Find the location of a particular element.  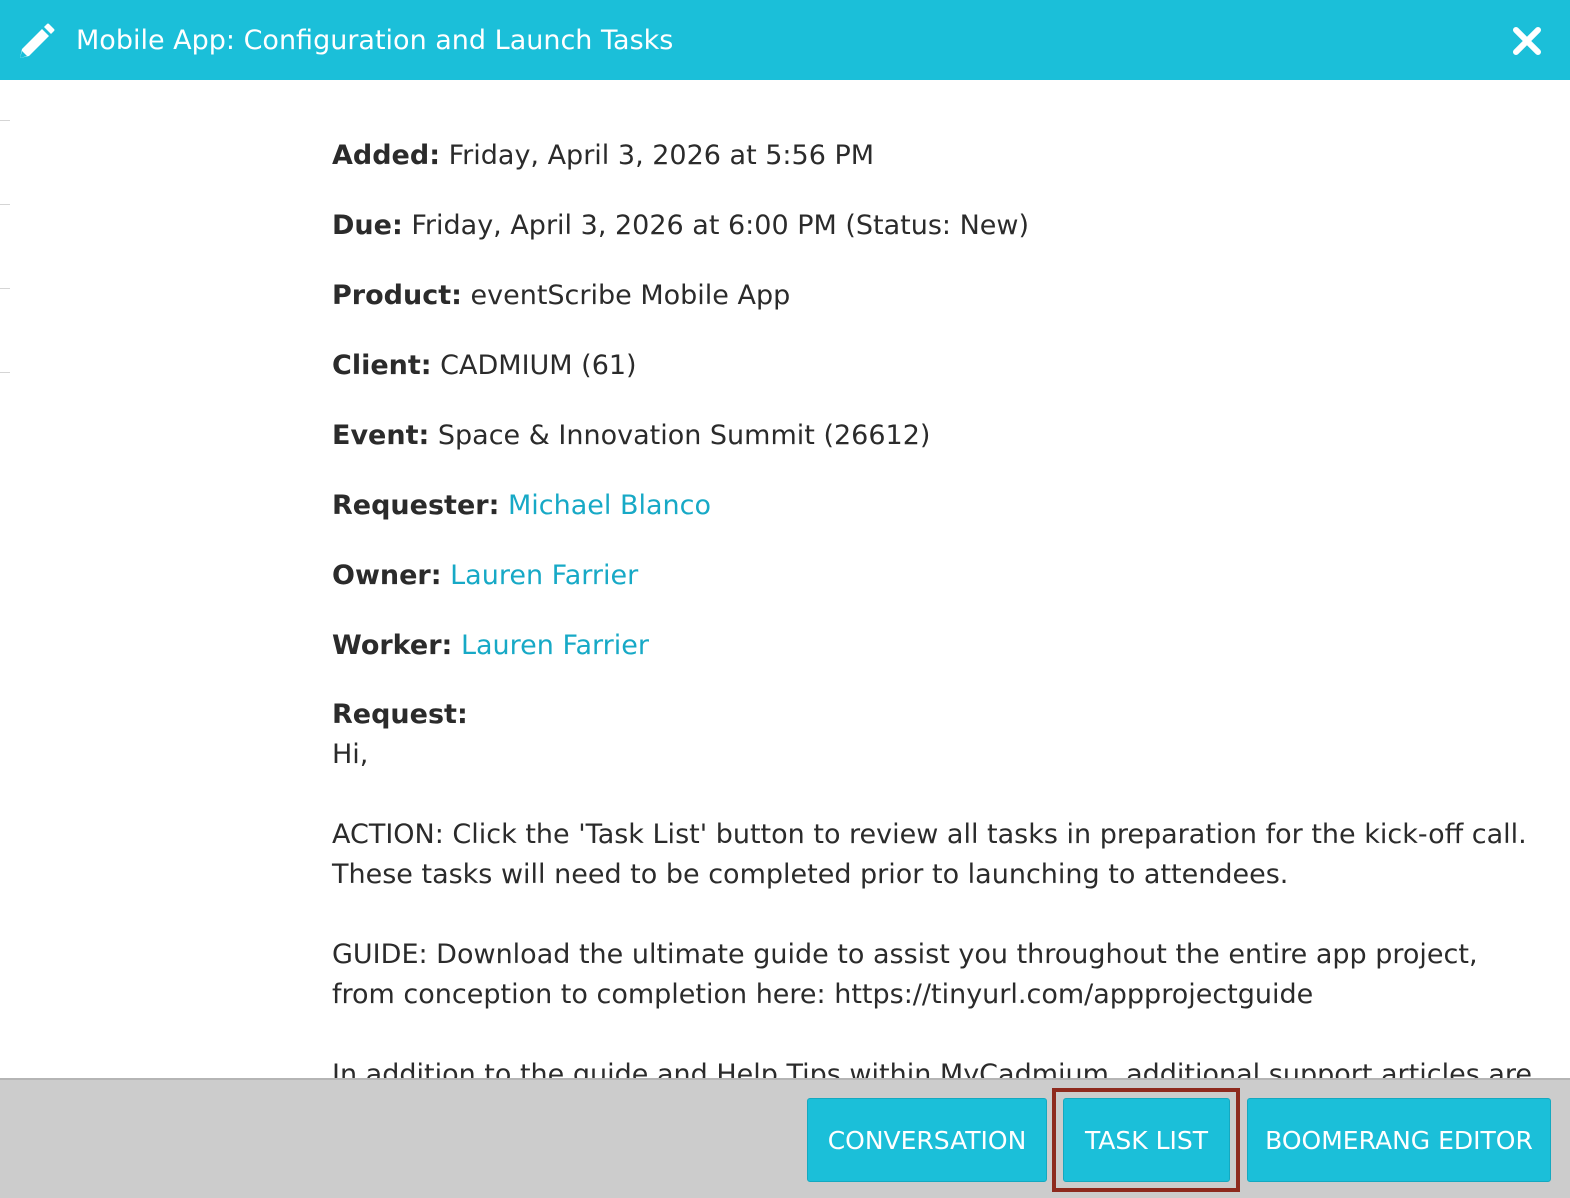

due-label: Due: is located at coordinates (367, 225).